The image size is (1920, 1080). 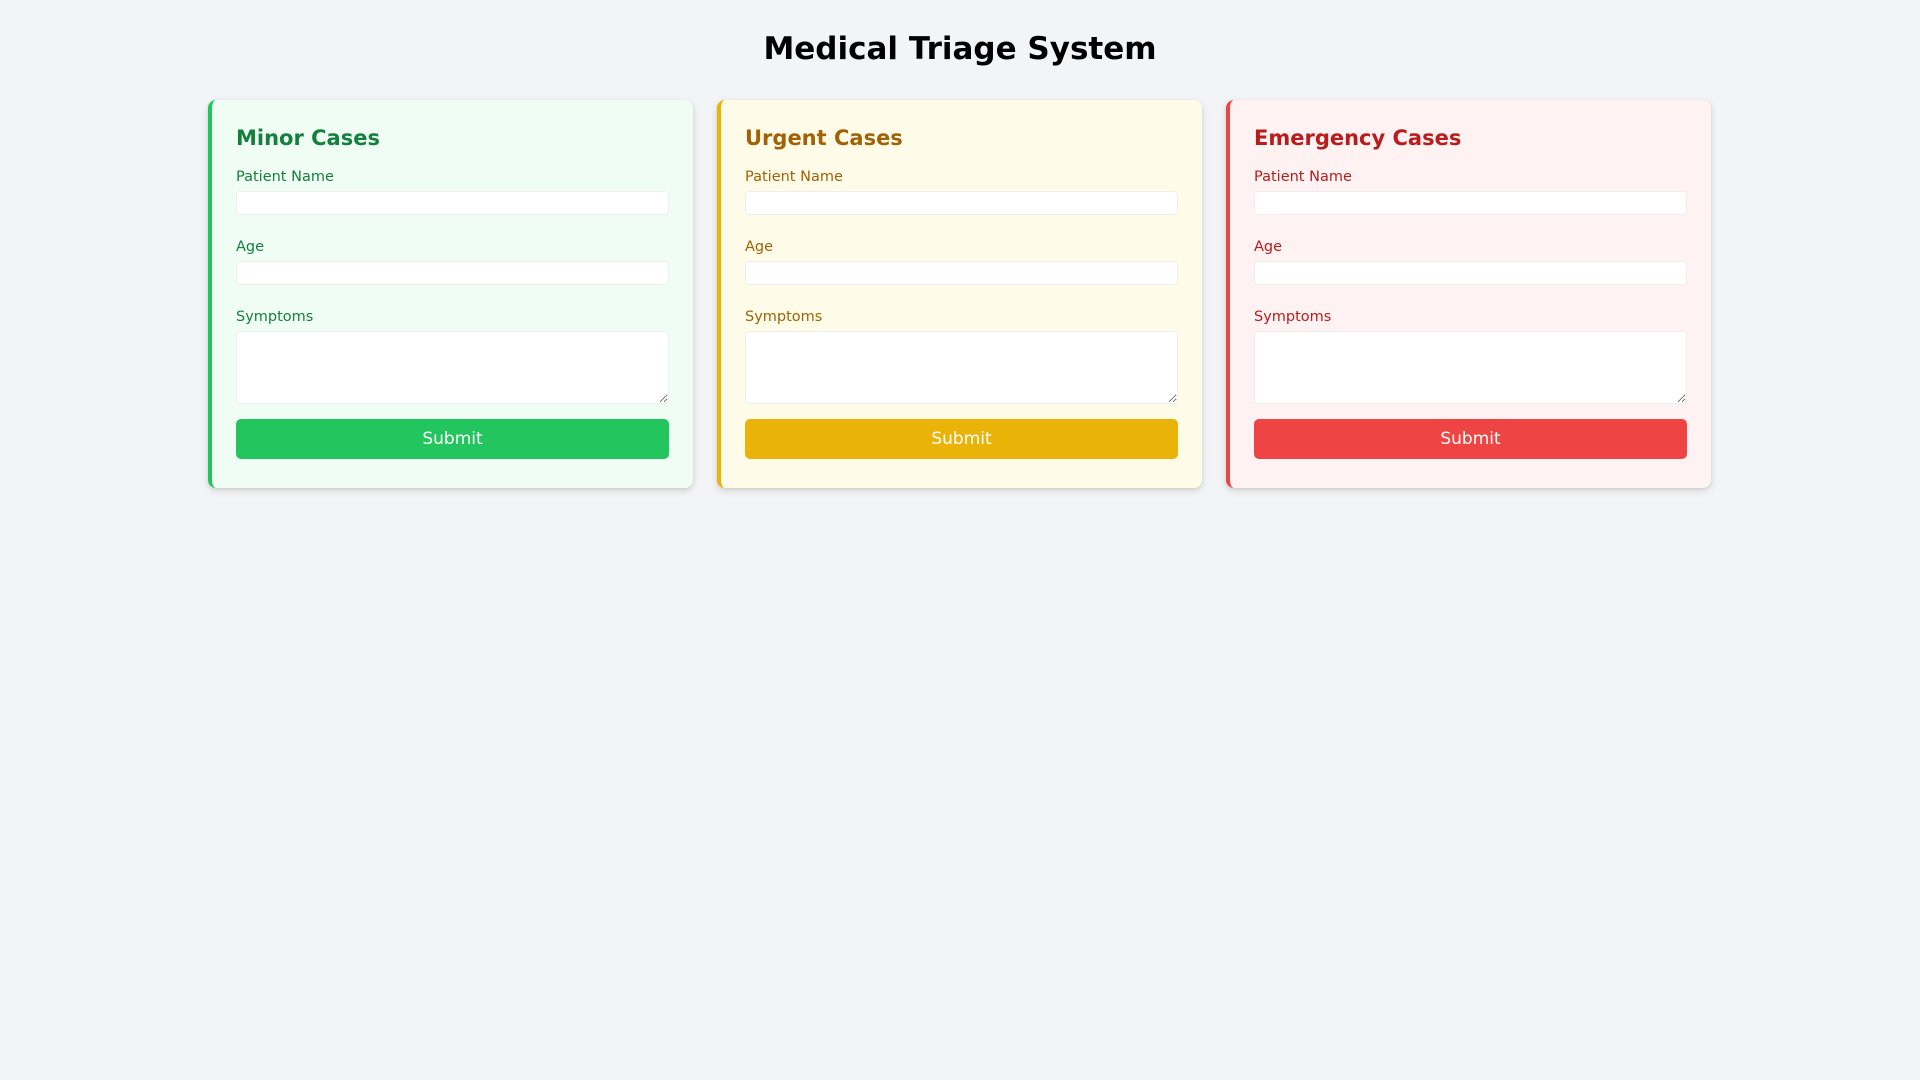 I want to click on minor-patient-name-input, so click(x=452, y=203).